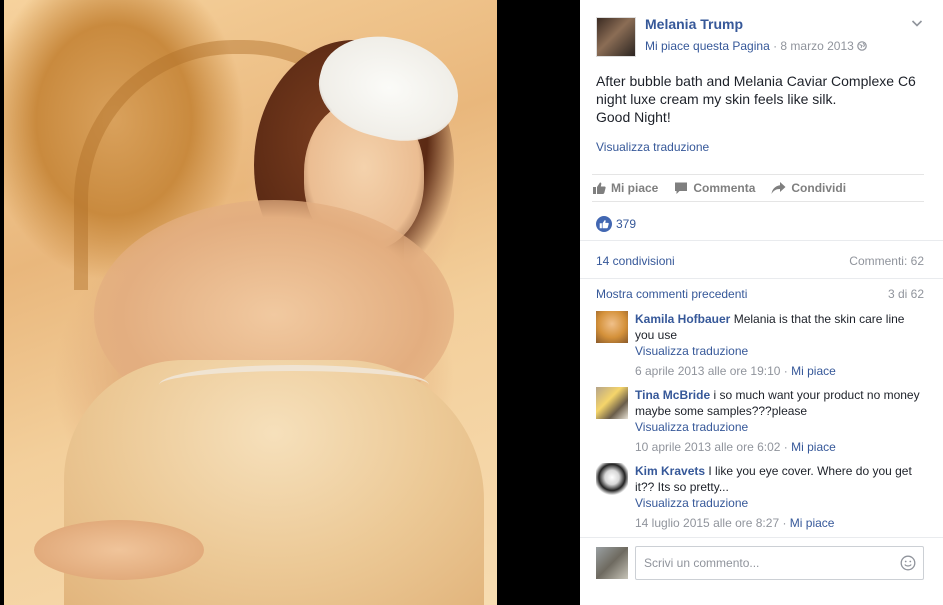  What do you see at coordinates (671, 294) in the screenshot?
I see `show-previous-comments-link: Mostra commenti precedenti` at bounding box center [671, 294].